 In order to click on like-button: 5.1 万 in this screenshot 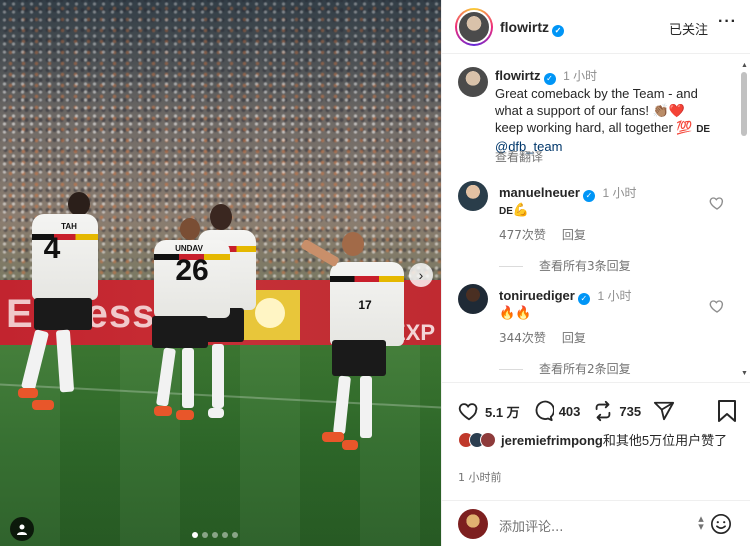, I will do `click(489, 411)`.